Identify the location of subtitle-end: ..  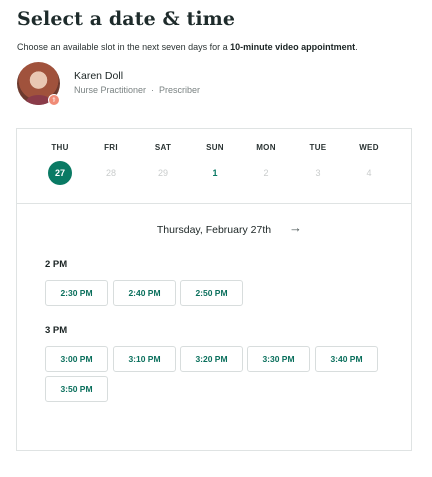
(356, 47).